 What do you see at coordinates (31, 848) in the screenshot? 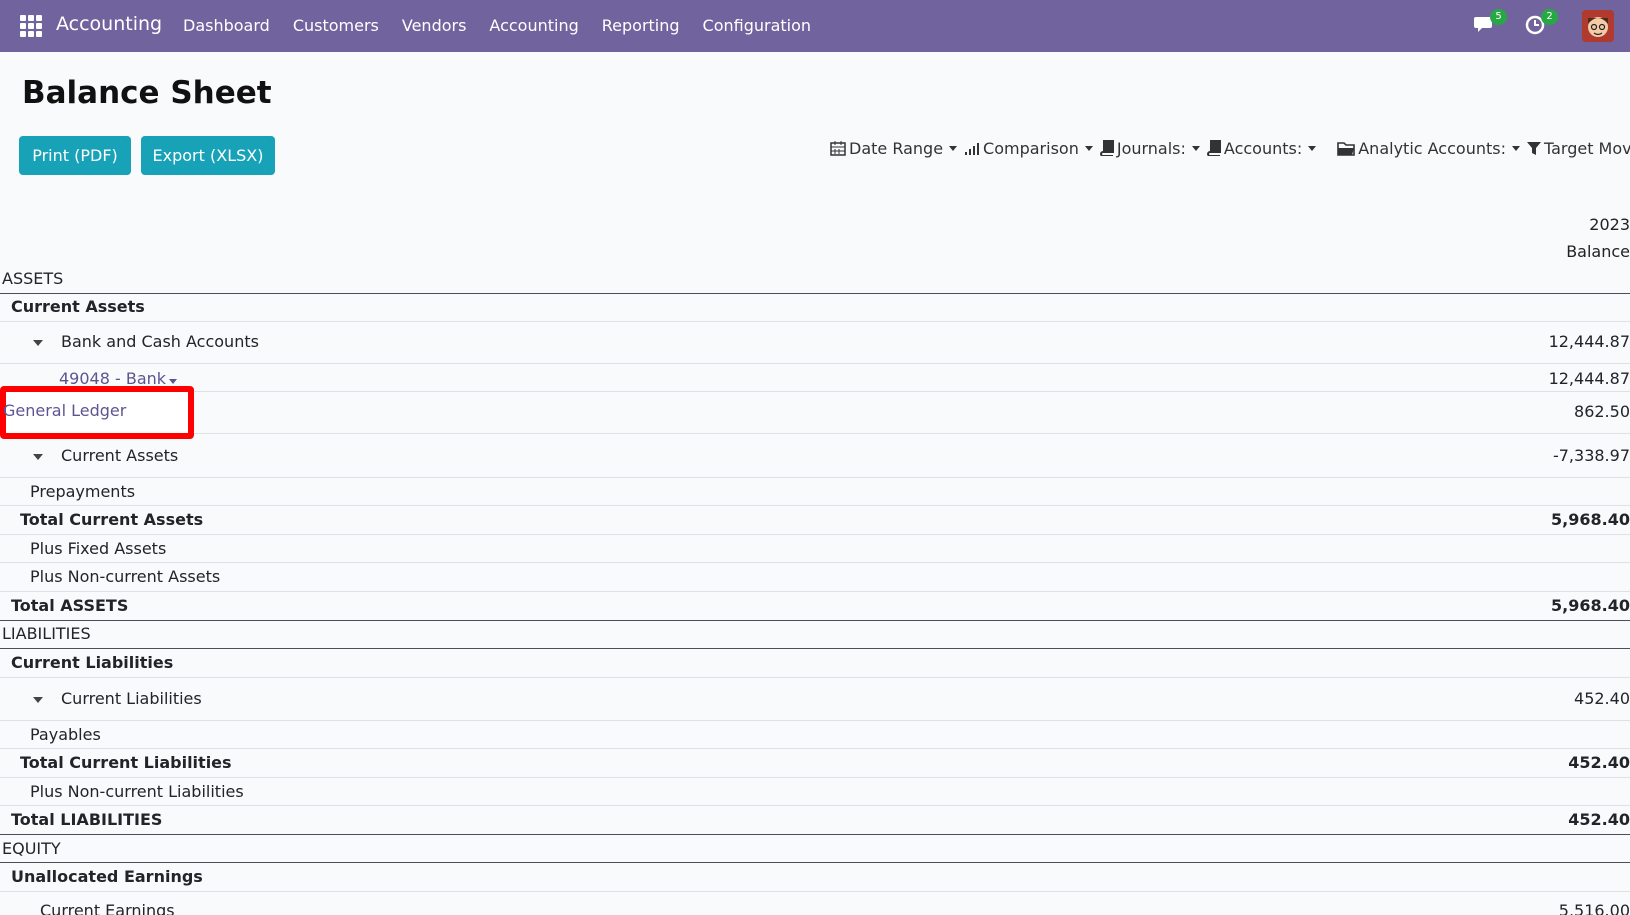
I see `row-label: EQUITY` at bounding box center [31, 848].